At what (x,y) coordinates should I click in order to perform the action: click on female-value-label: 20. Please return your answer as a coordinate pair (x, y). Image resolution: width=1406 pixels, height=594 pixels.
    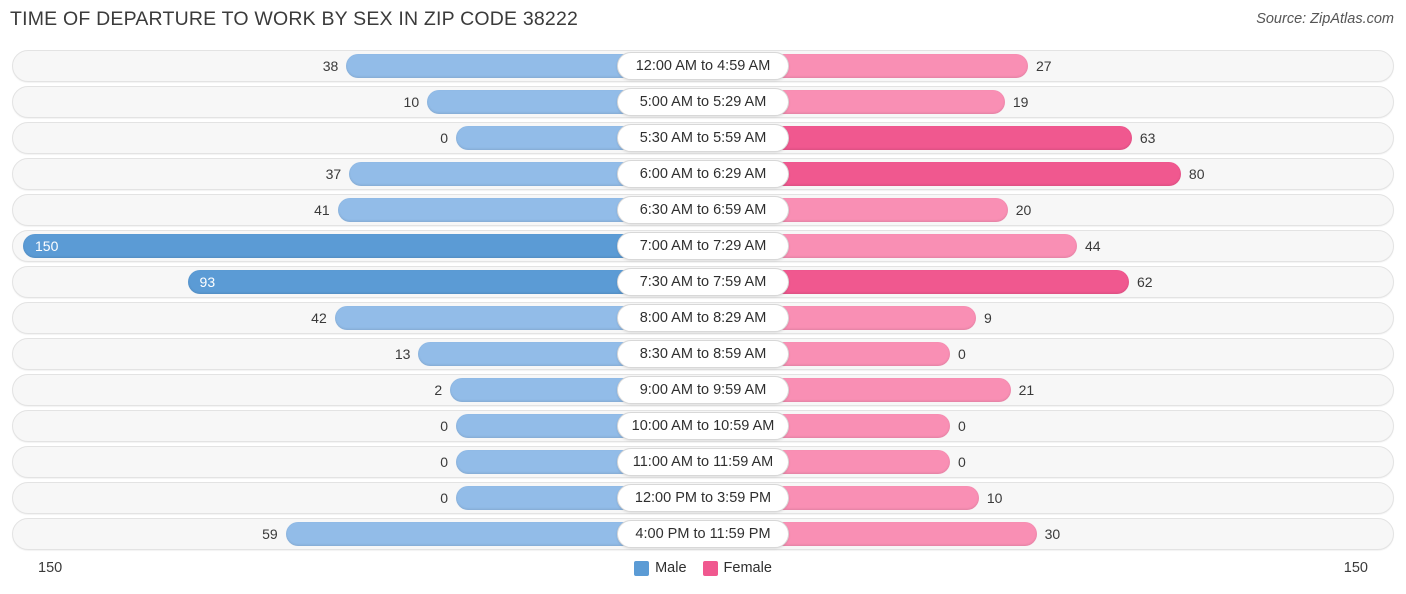
    Looking at the image, I should click on (1023, 210).